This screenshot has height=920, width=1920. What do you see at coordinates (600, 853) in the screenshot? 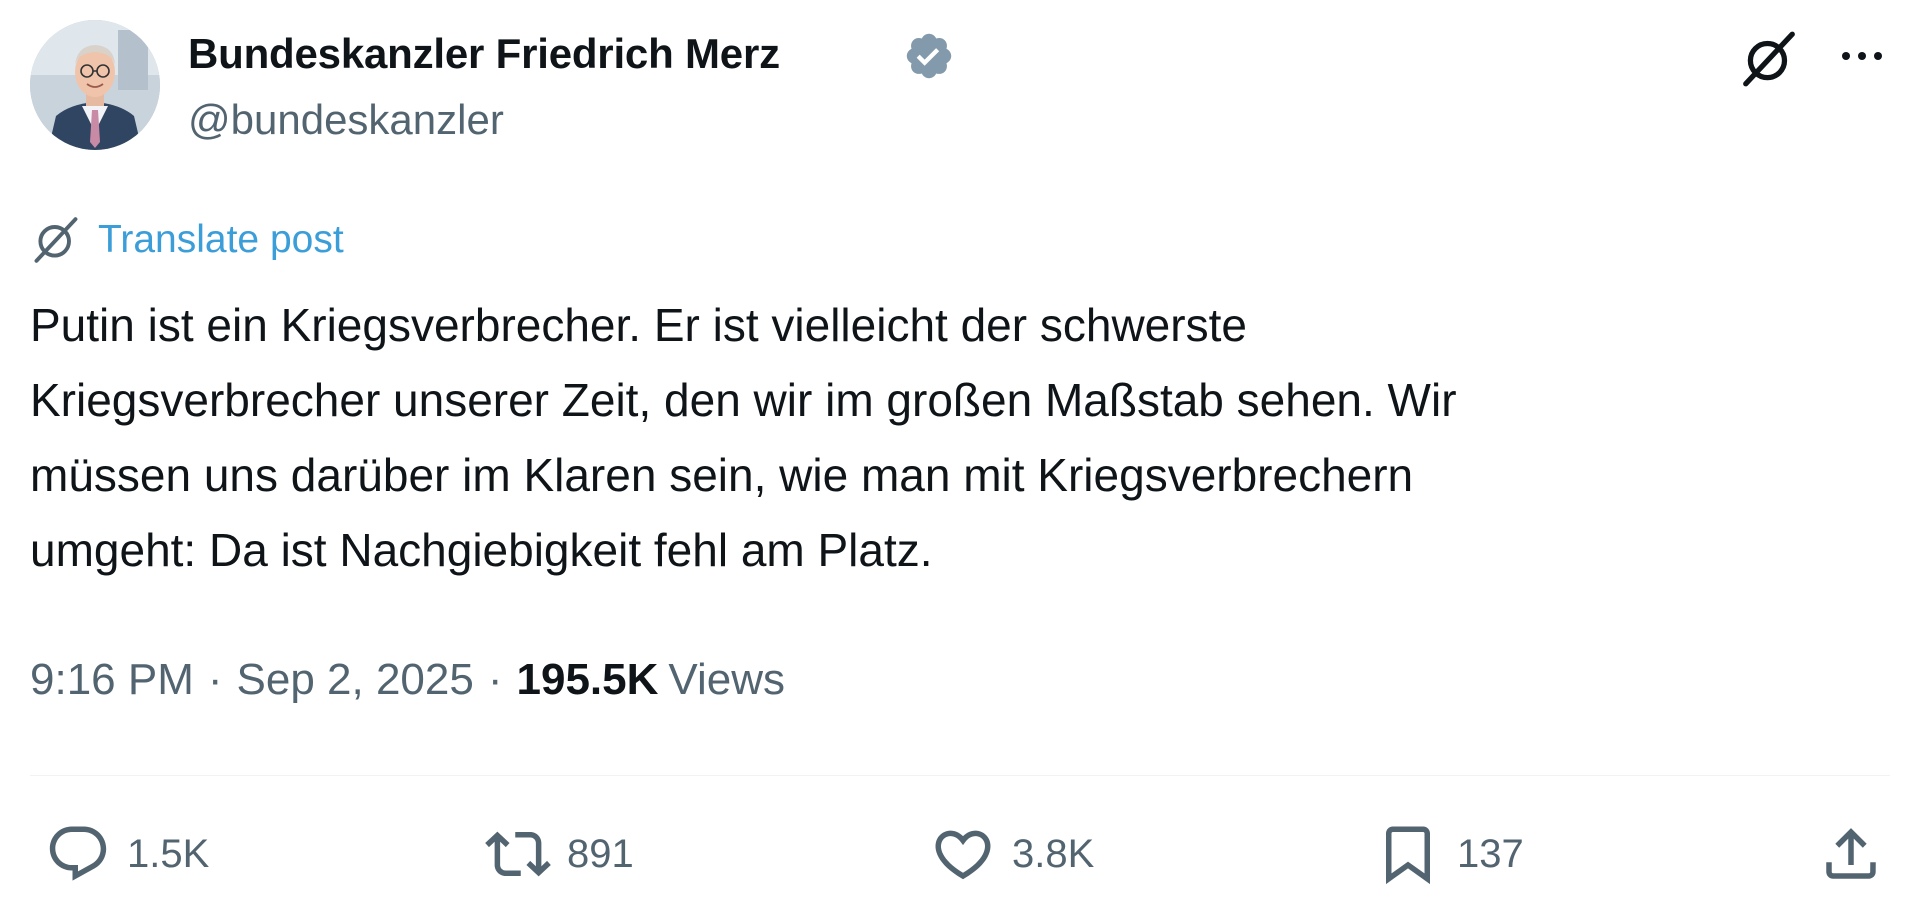
I see `repost-count: 891` at bounding box center [600, 853].